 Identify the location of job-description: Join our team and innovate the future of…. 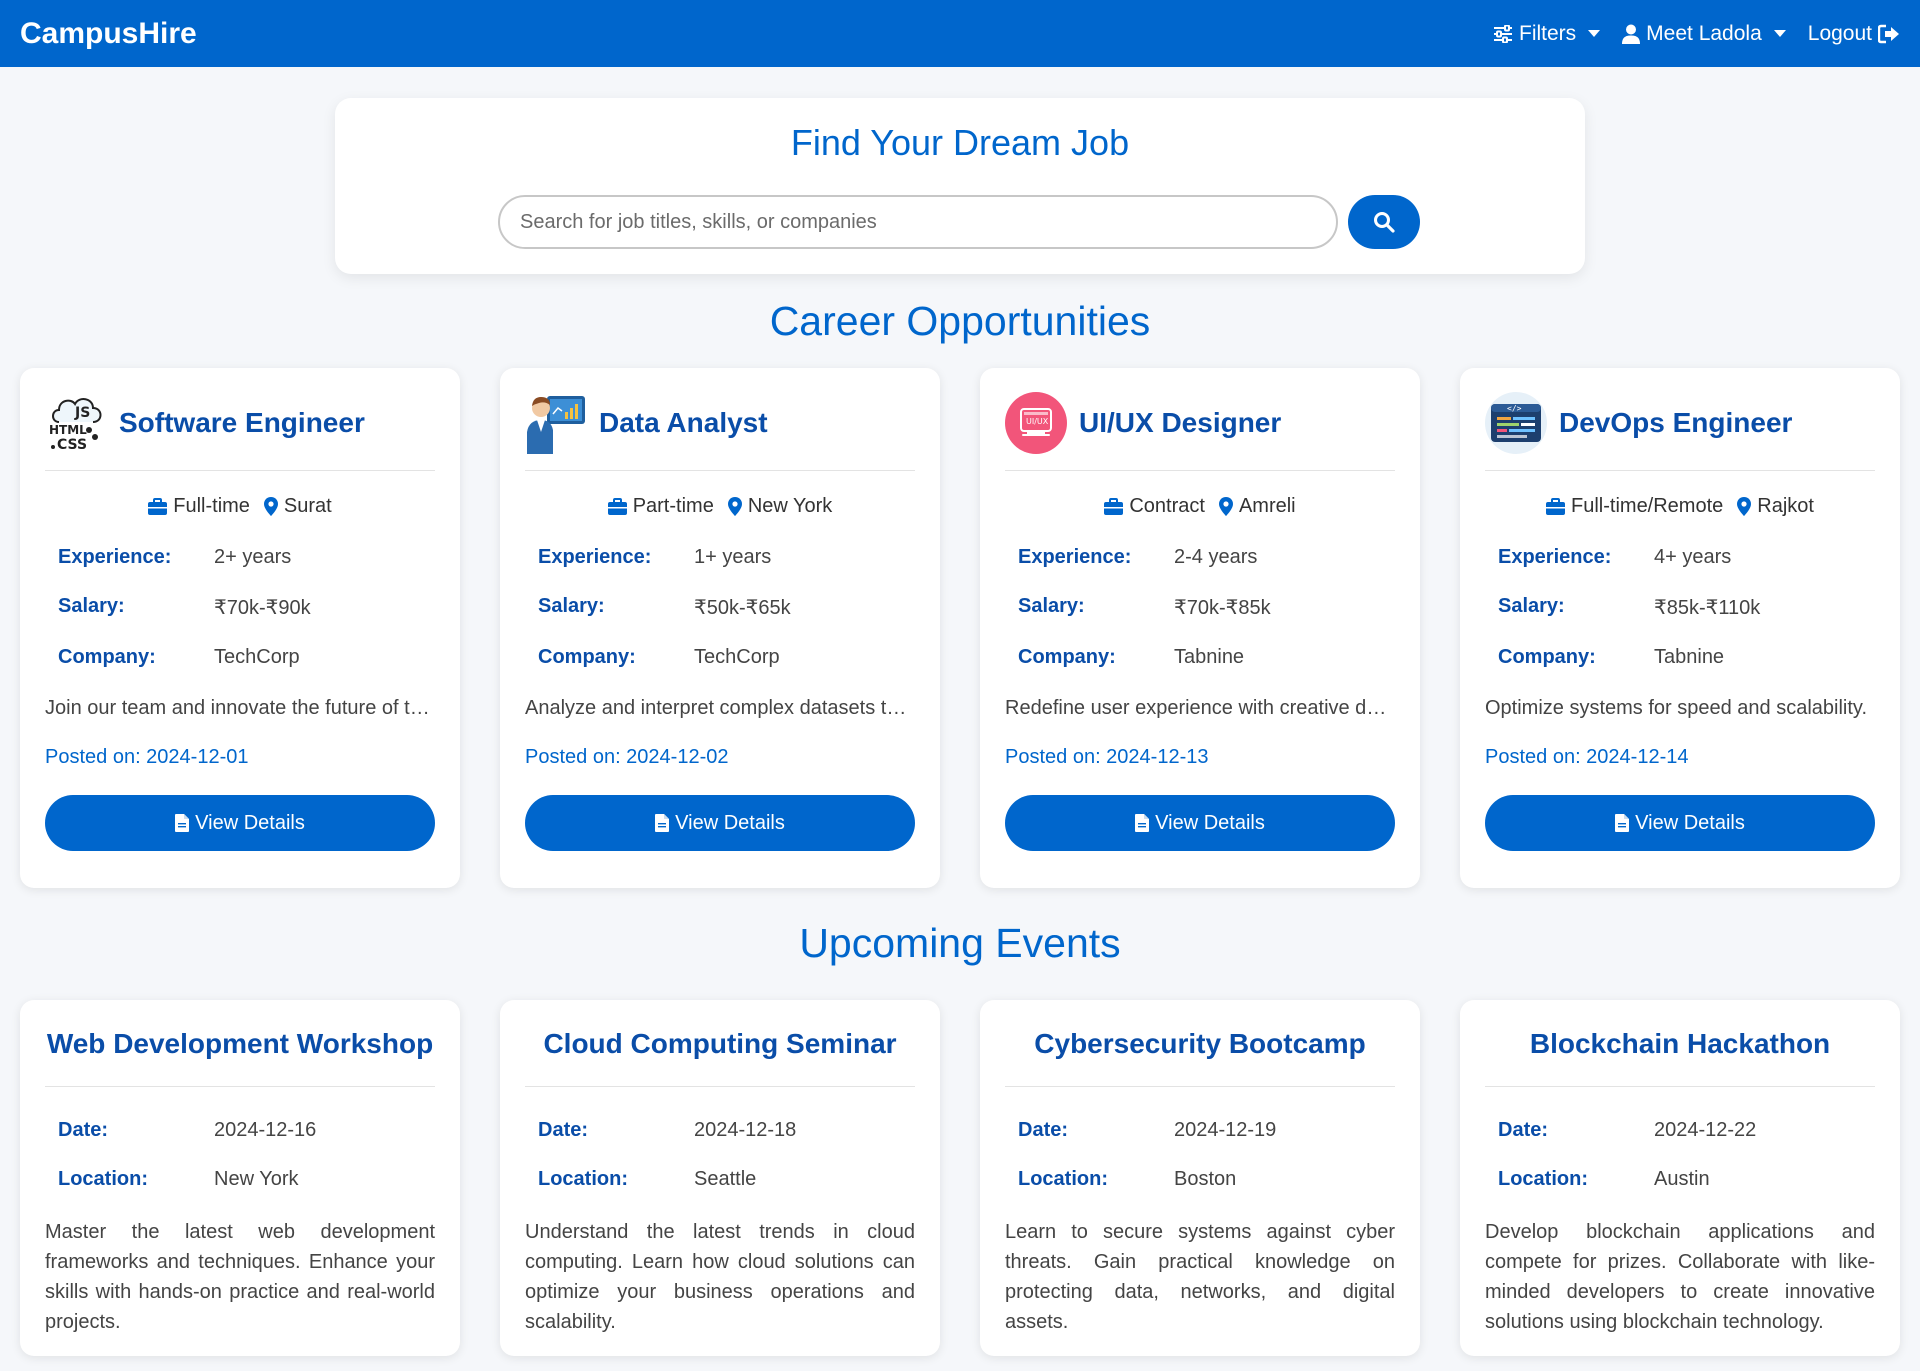
(240, 708).